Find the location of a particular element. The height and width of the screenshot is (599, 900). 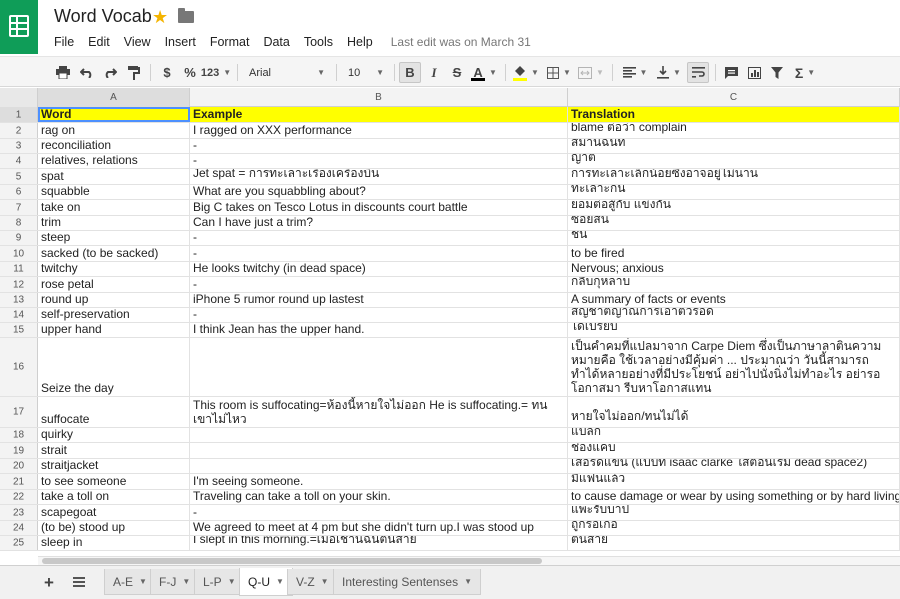

row-header: 11 is located at coordinates (19, 269).